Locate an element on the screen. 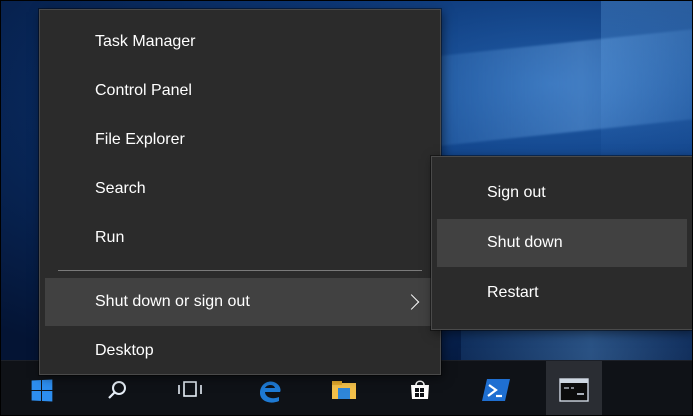  menu-item-label: Task Manager is located at coordinates (145, 41).